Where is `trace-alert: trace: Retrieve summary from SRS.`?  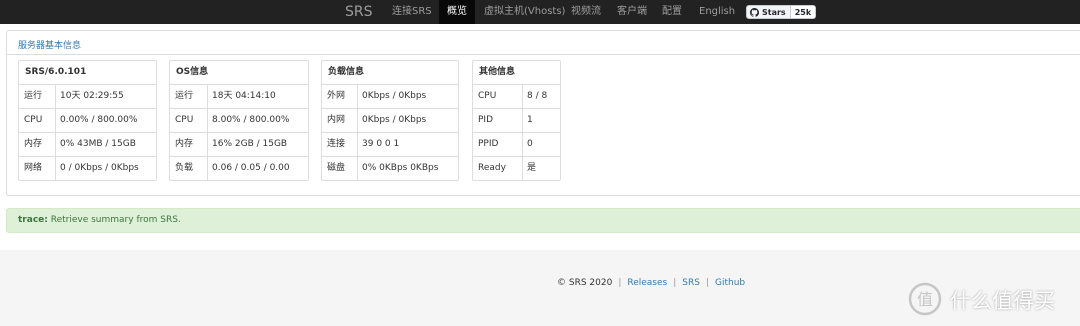 trace-alert: trace: Retrieve summary from SRS. is located at coordinates (543, 220).